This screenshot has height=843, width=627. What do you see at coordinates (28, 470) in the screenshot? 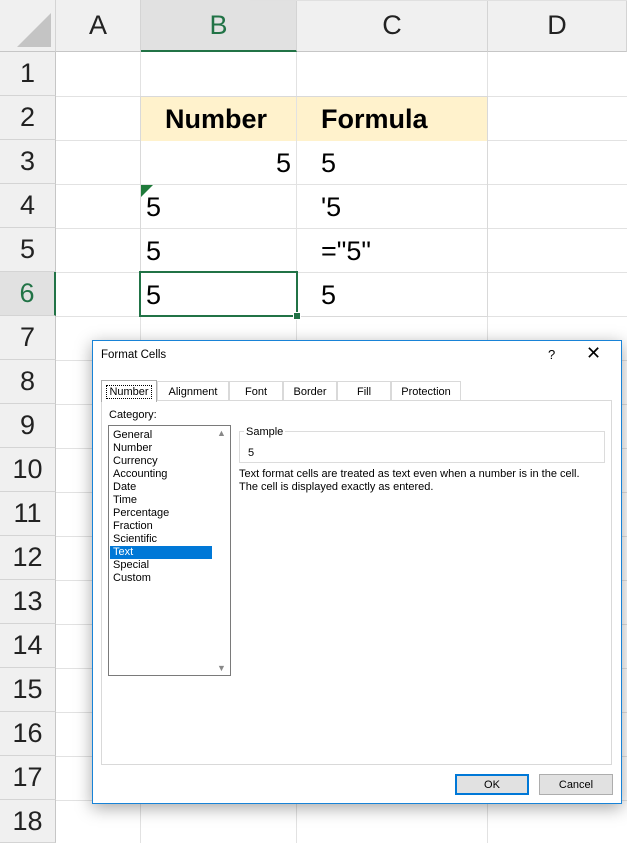
I see `row-header-10: 10` at bounding box center [28, 470].